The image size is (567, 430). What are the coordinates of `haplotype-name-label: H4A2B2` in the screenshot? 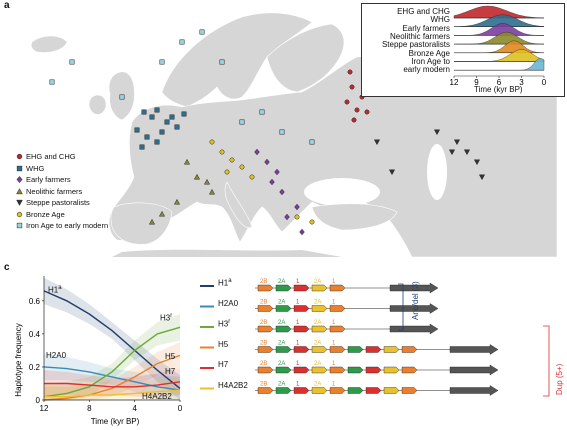 It's located at (233, 385).